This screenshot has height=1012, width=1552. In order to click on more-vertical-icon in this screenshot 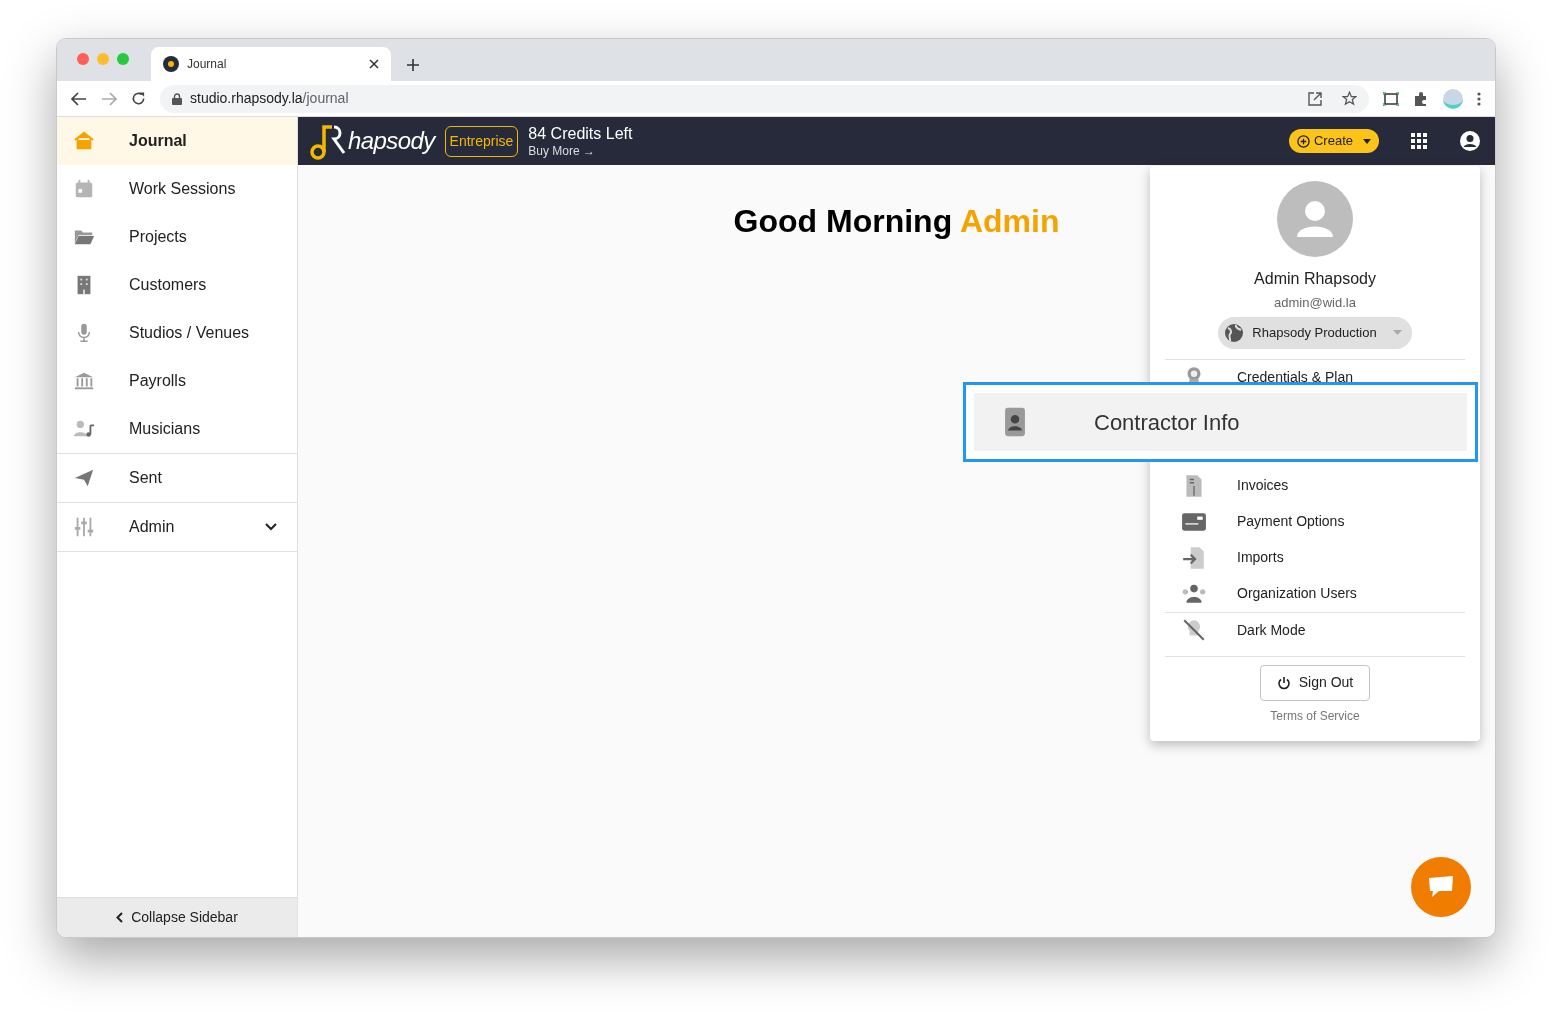, I will do `click(1479, 98)`.